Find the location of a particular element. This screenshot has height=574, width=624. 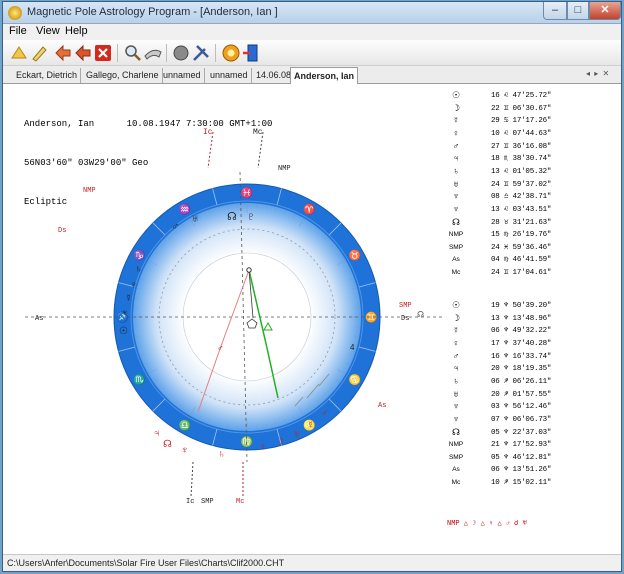

open-chart-icon is located at coordinates (19, 53).